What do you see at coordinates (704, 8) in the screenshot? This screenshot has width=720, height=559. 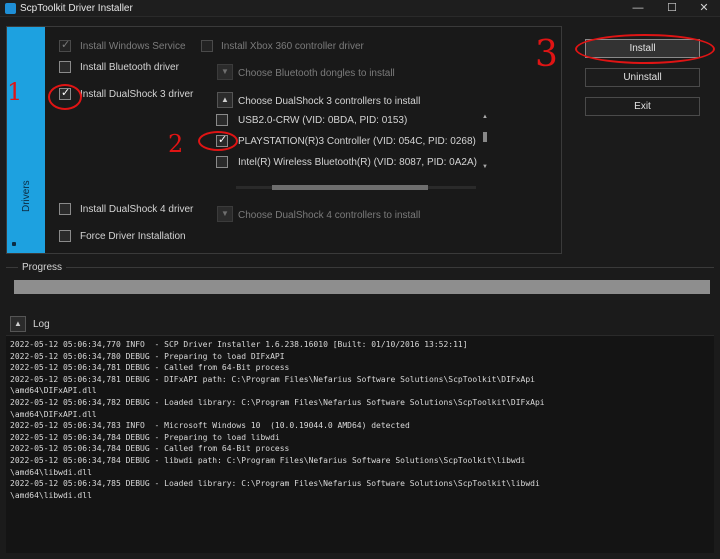 I see `close-button: ✕` at bounding box center [704, 8].